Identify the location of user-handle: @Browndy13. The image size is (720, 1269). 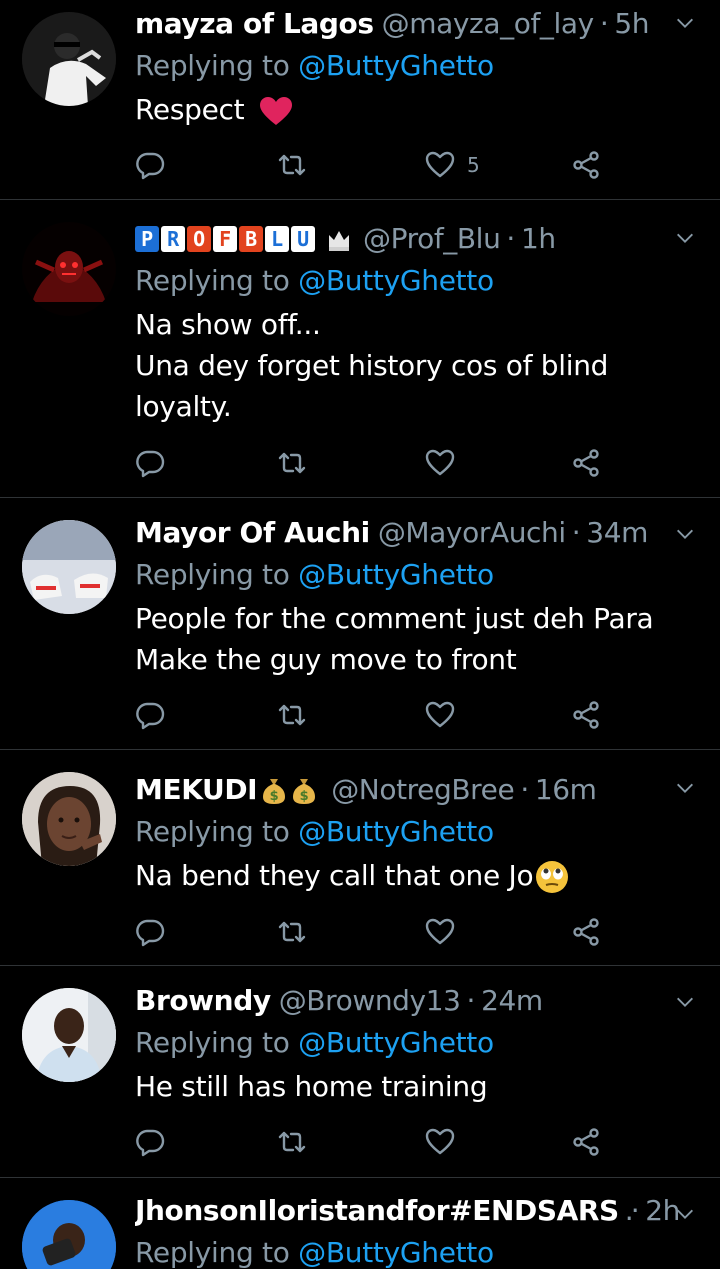
(370, 1001).